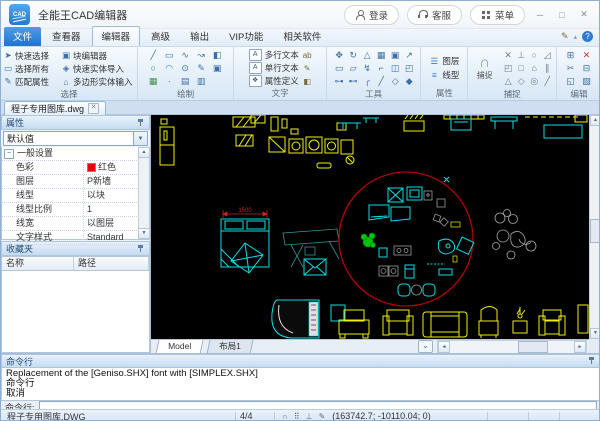  What do you see at coordinates (381, 81) in the screenshot?
I see `chamfer-tool-icon: ╱` at bounding box center [381, 81].